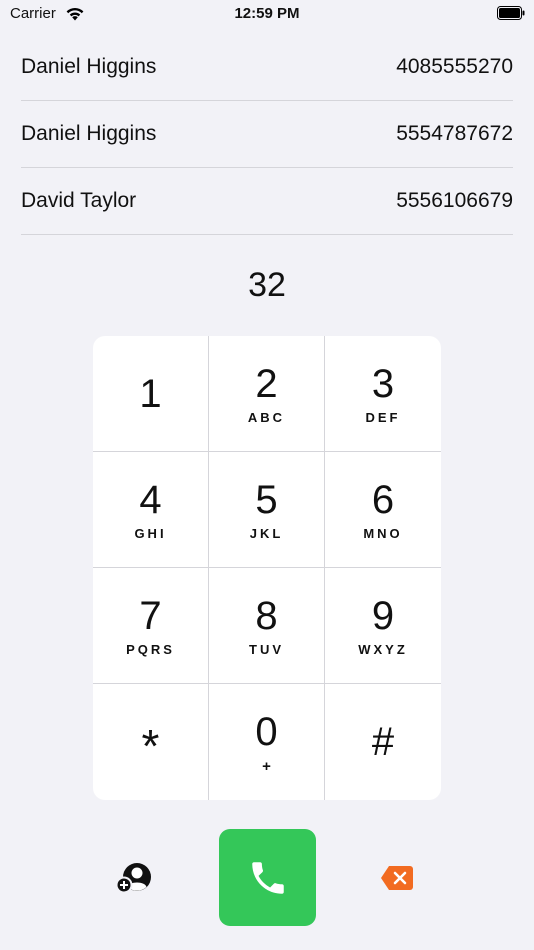 The image size is (534, 950). I want to click on phone-icon, so click(267, 877).